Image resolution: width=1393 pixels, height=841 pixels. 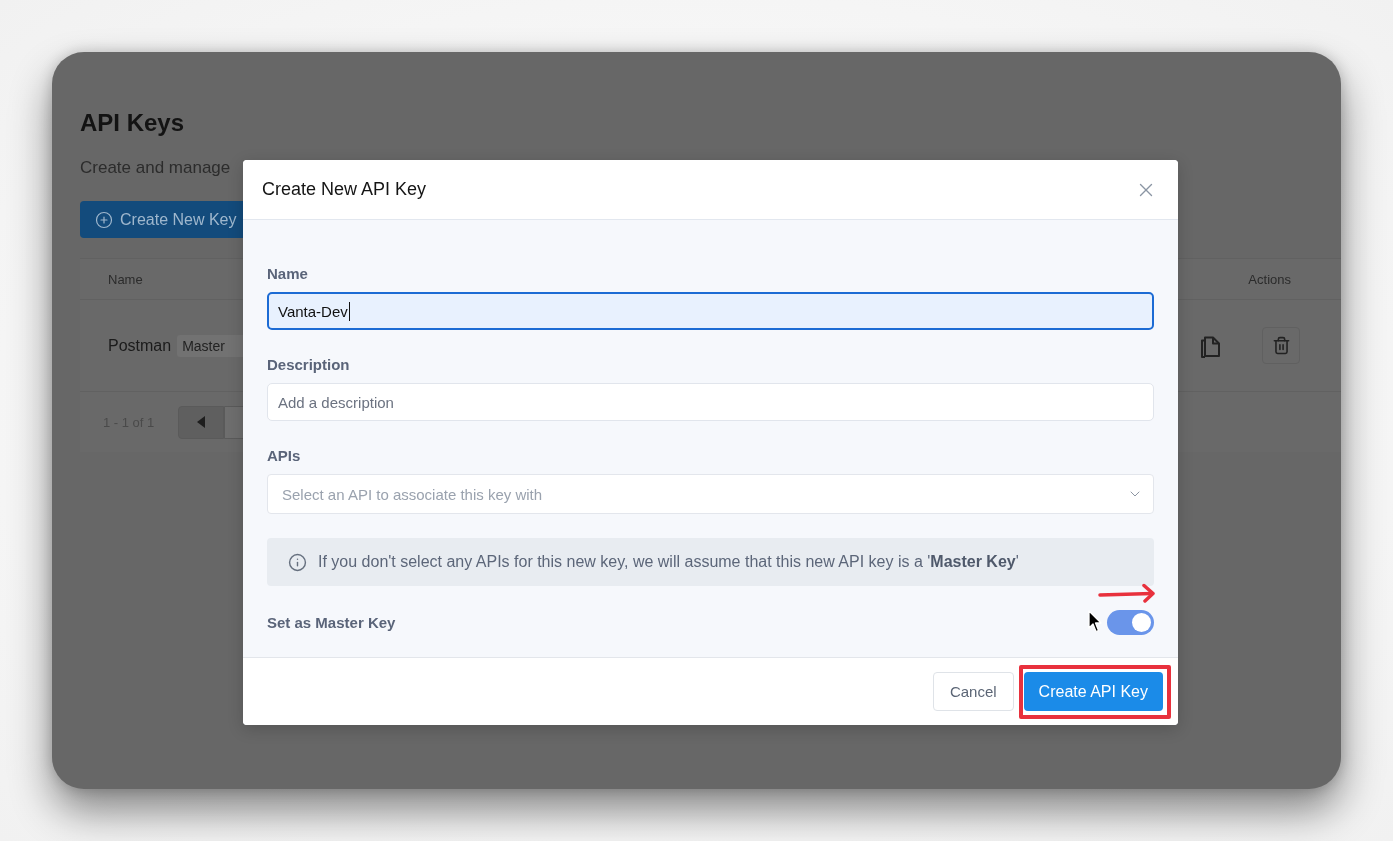 I want to click on mouse-cursor-icon, so click(x=1095, y=621).